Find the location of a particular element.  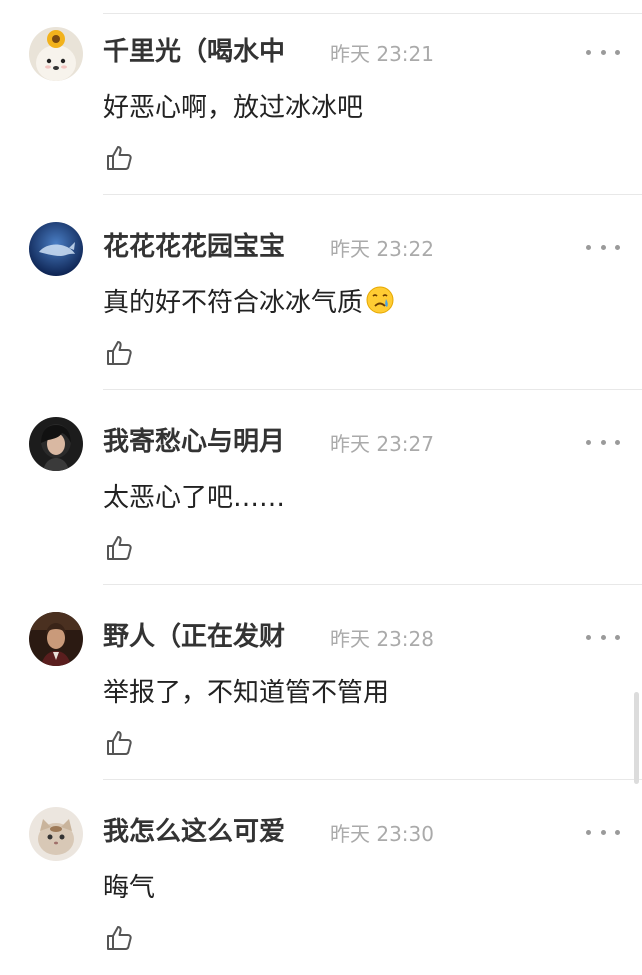

comment-time: 昨天 23:28 is located at coordinates (382, 639).